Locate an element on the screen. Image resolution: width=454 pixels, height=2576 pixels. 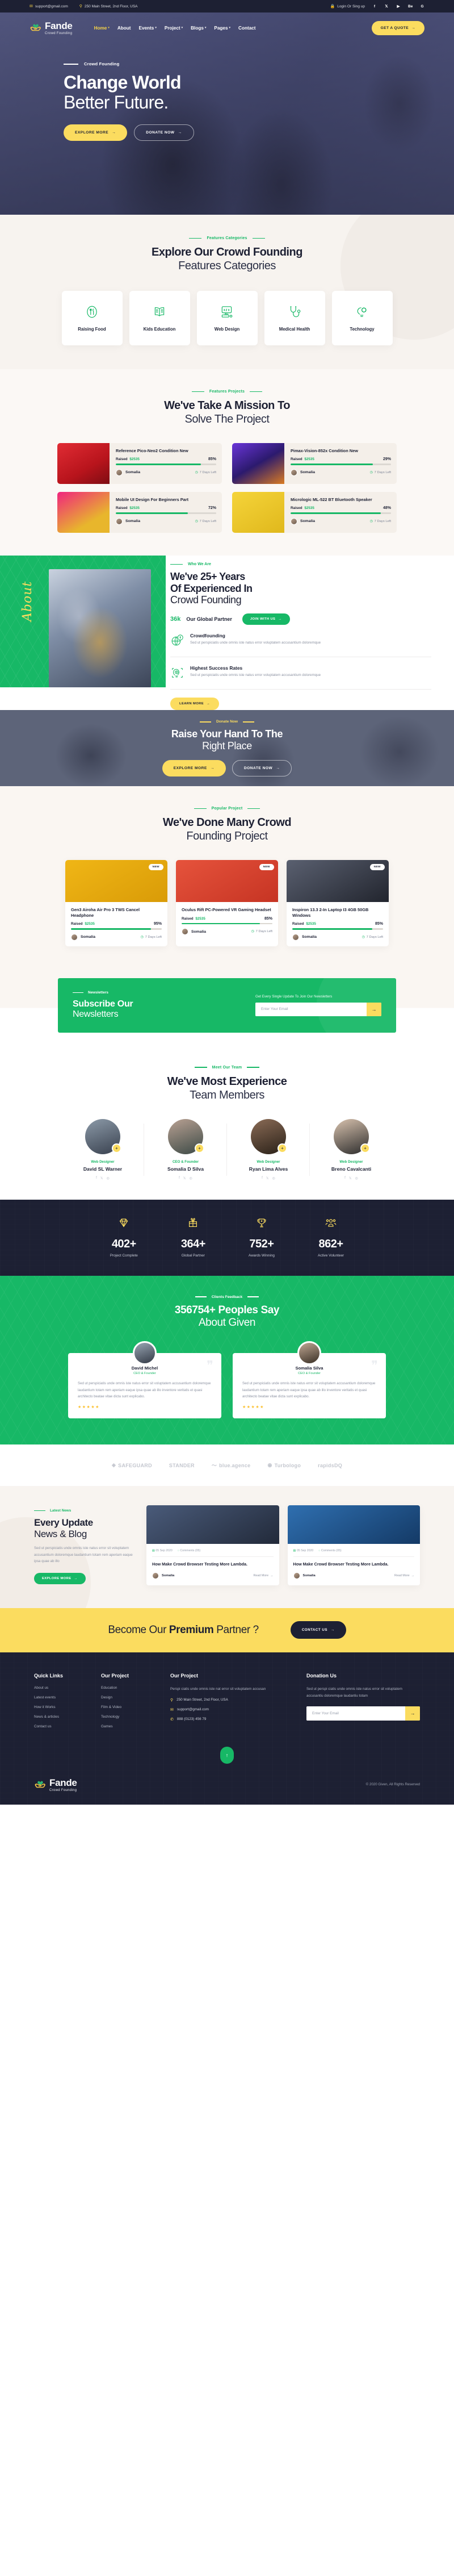
feature-label: Technology is located at coordinates (362, 329).